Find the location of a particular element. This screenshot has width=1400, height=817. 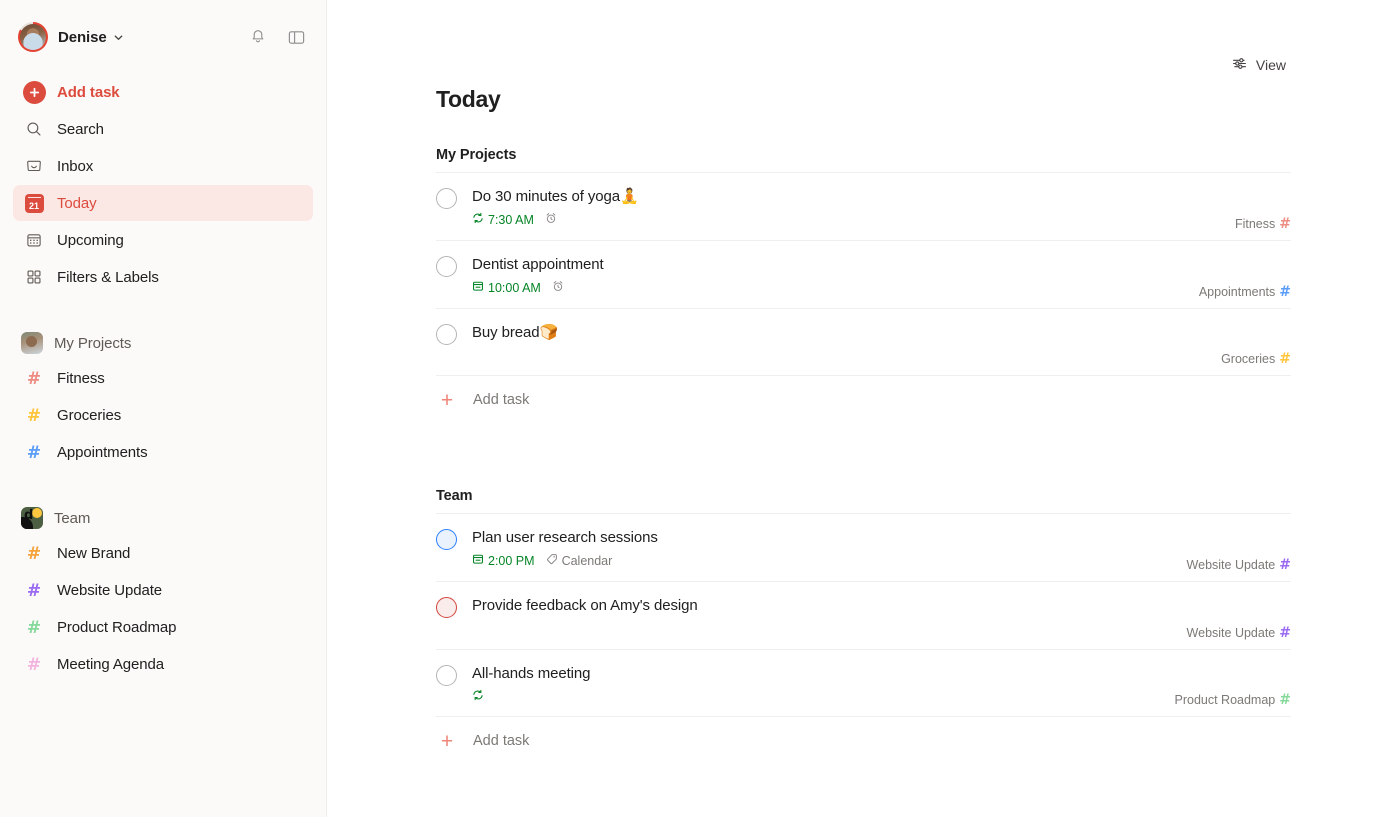

task-due-text: 7:30 AM is located at coordinates (511, 219).